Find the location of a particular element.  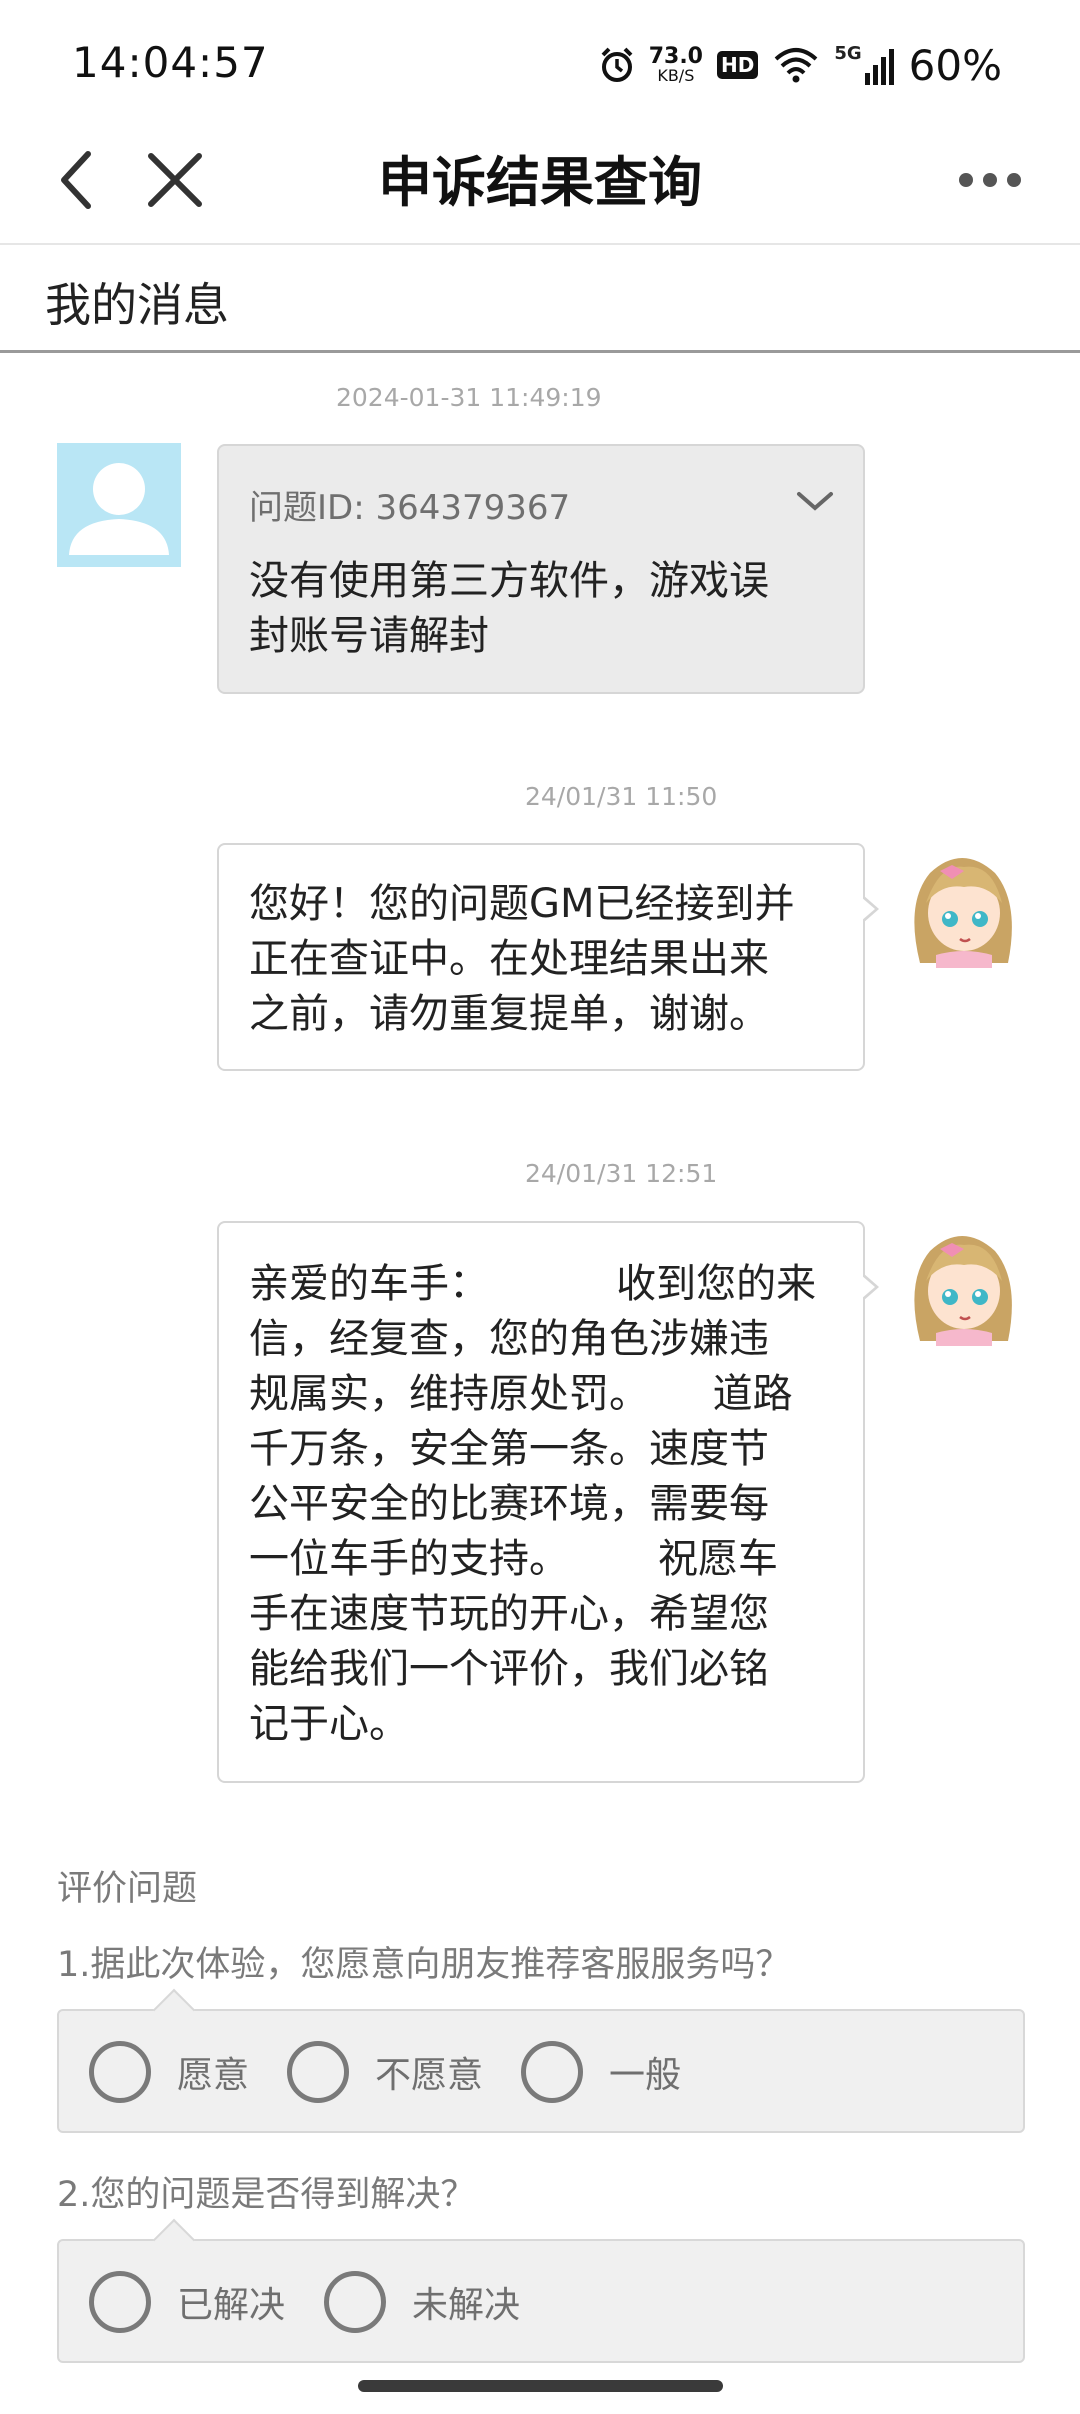

signal-bars-icon is located at coordinates (879, 67).